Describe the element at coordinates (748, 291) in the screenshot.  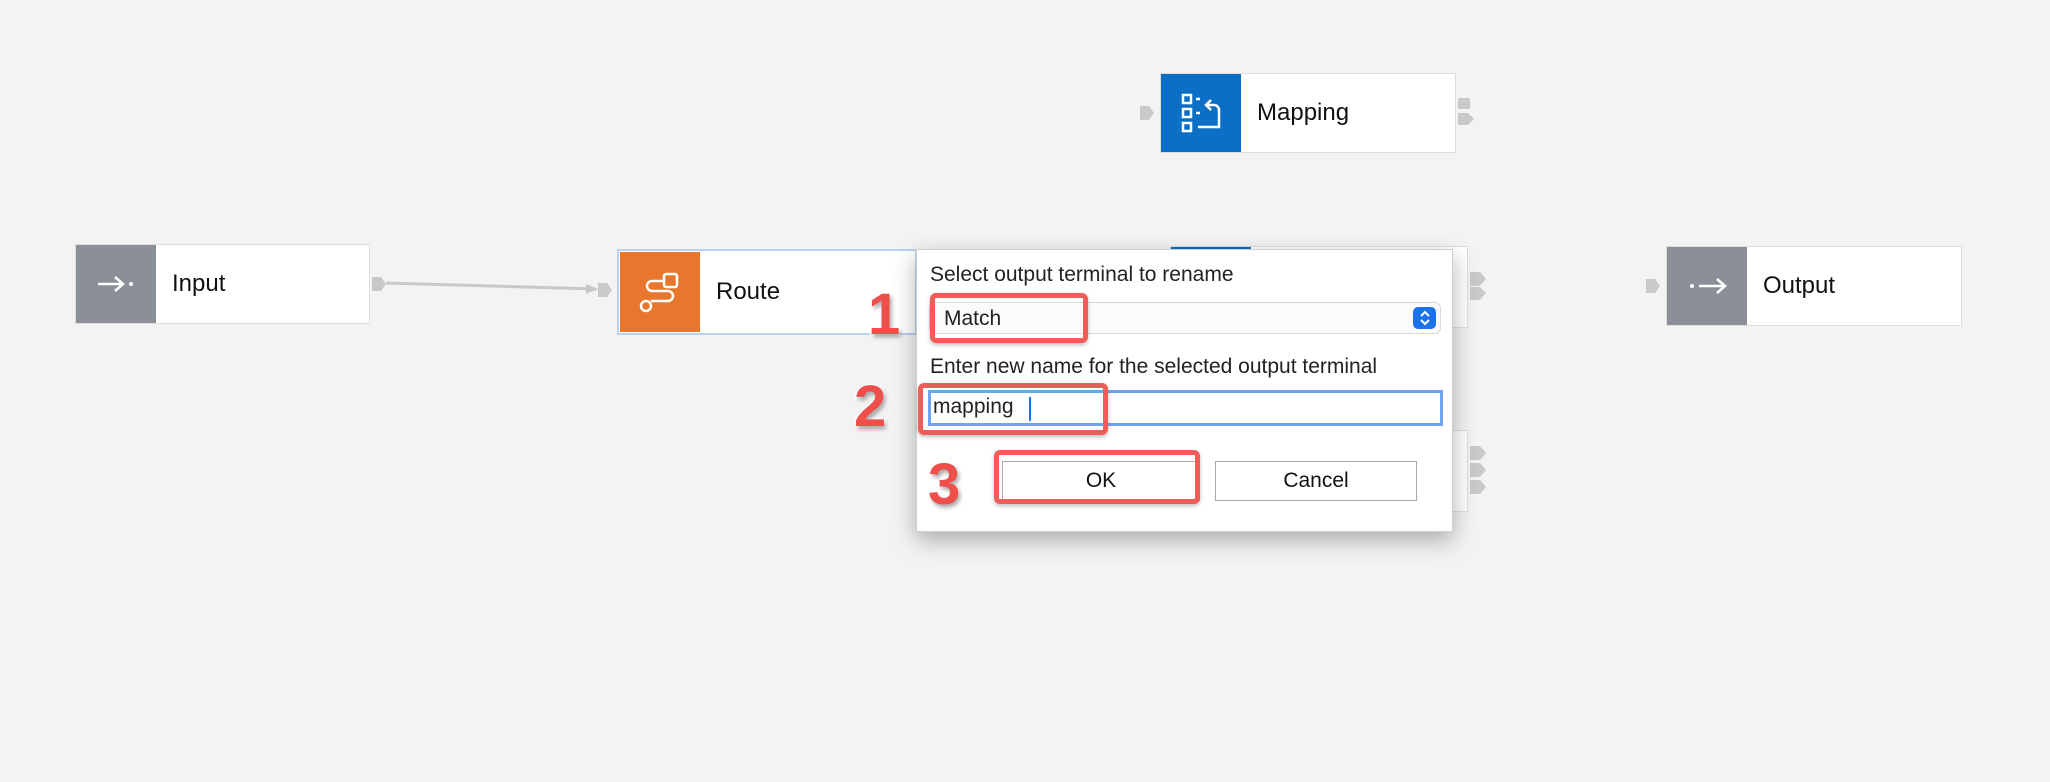
I see `node-label: Route` at that location.